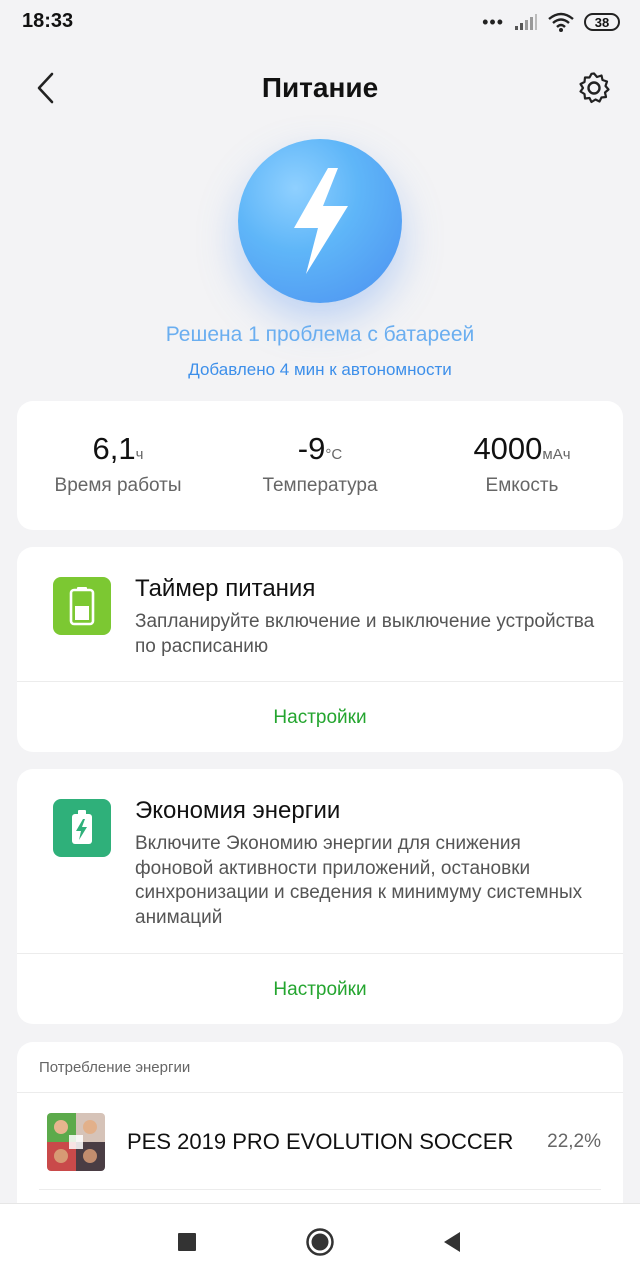 The image size is (640, 1281). Describe the element at coordinates (602, 22) in the screenshot. I see `battery-icon: 38` at that location.